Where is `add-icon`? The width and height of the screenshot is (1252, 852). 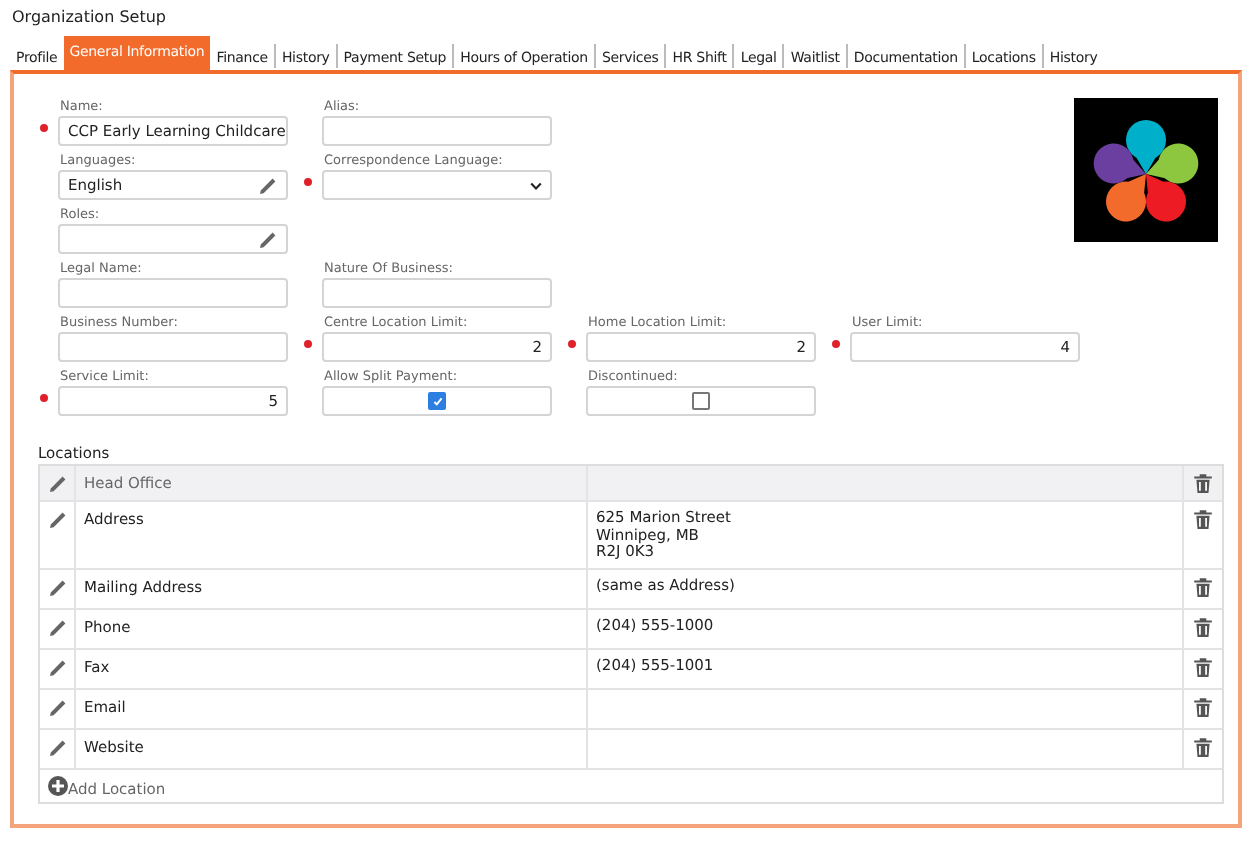 add-icon is located at coordinates (58, 785).